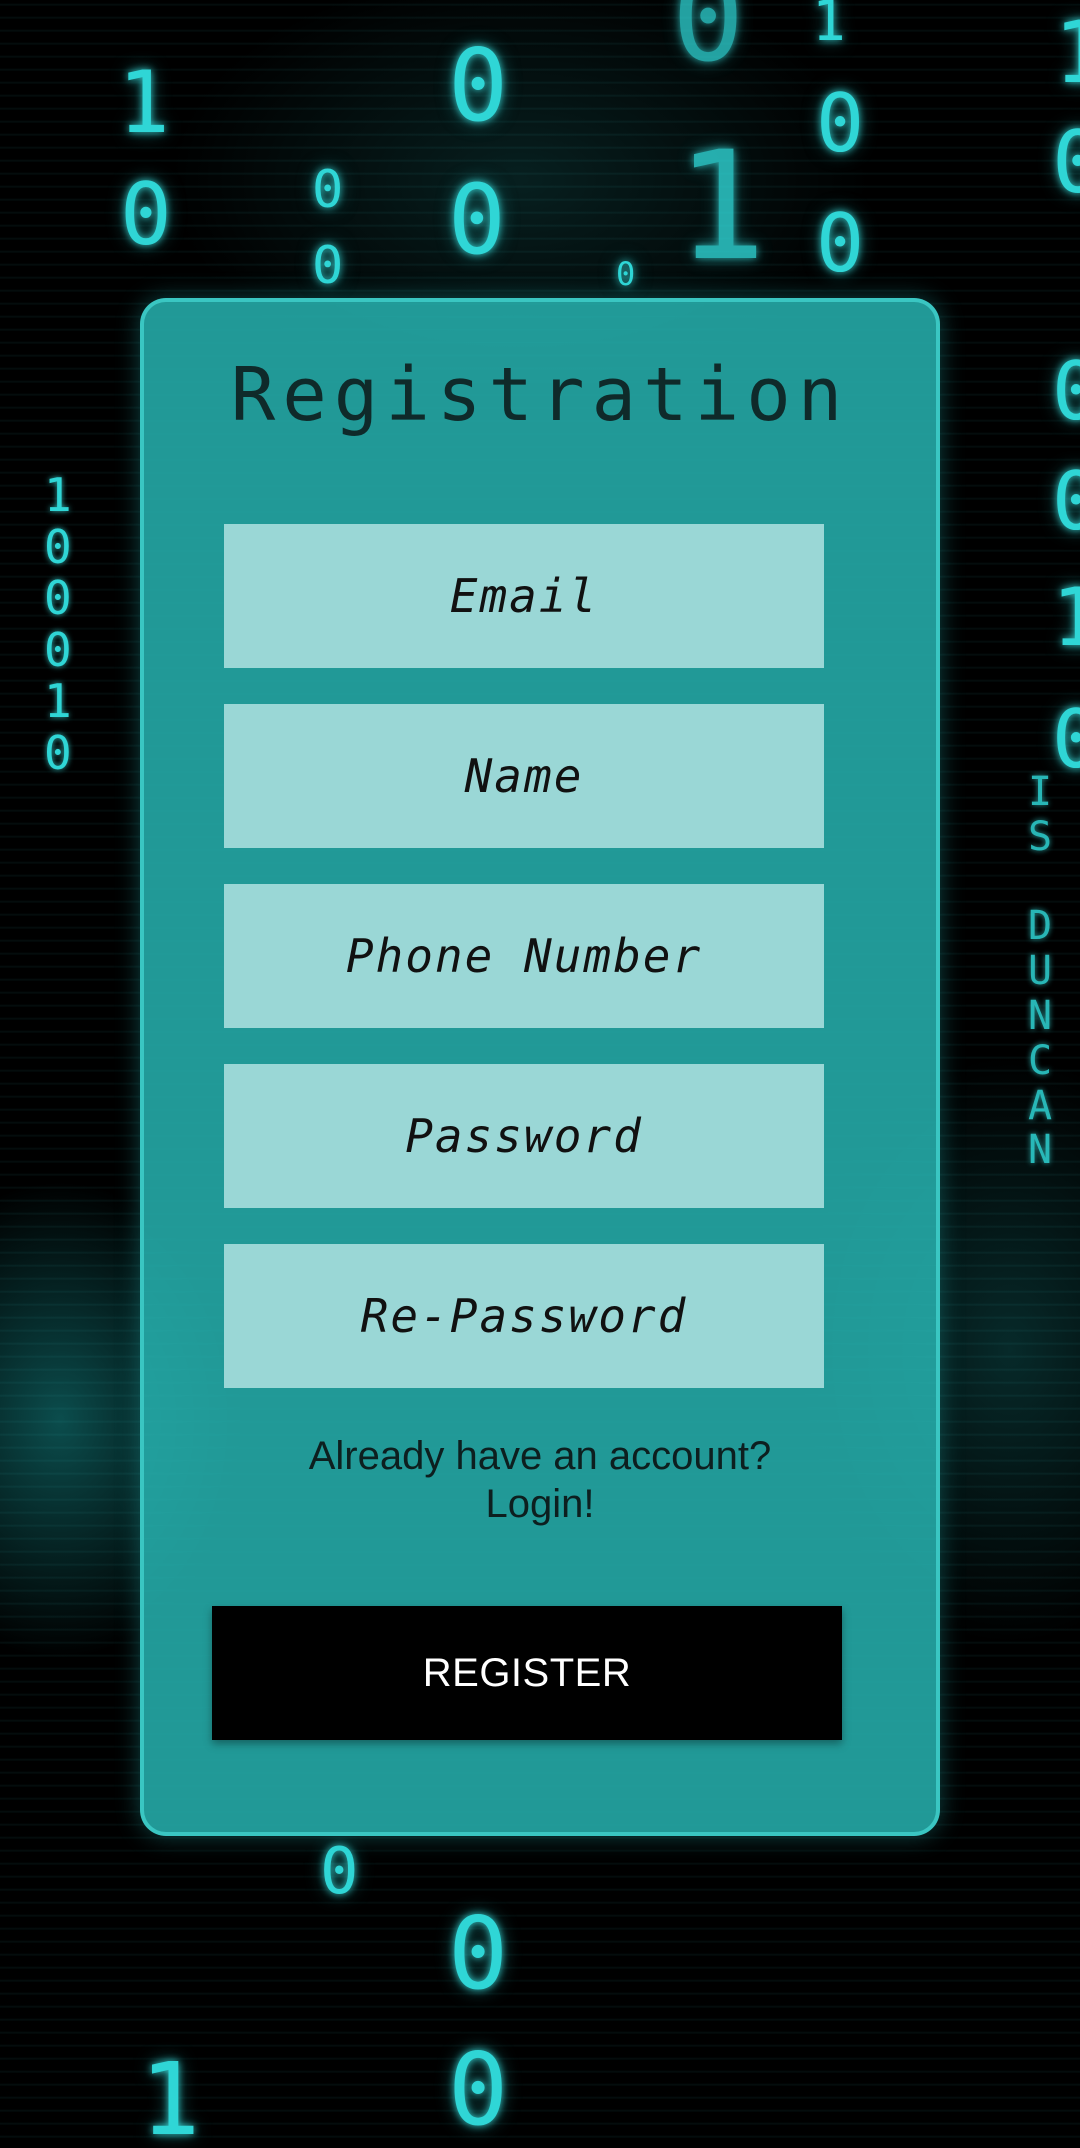 This screenshot has width=1080, height=2148. Describe the element at coordinates (524, 1136) in the screenshot. I see `password-field` at that location.